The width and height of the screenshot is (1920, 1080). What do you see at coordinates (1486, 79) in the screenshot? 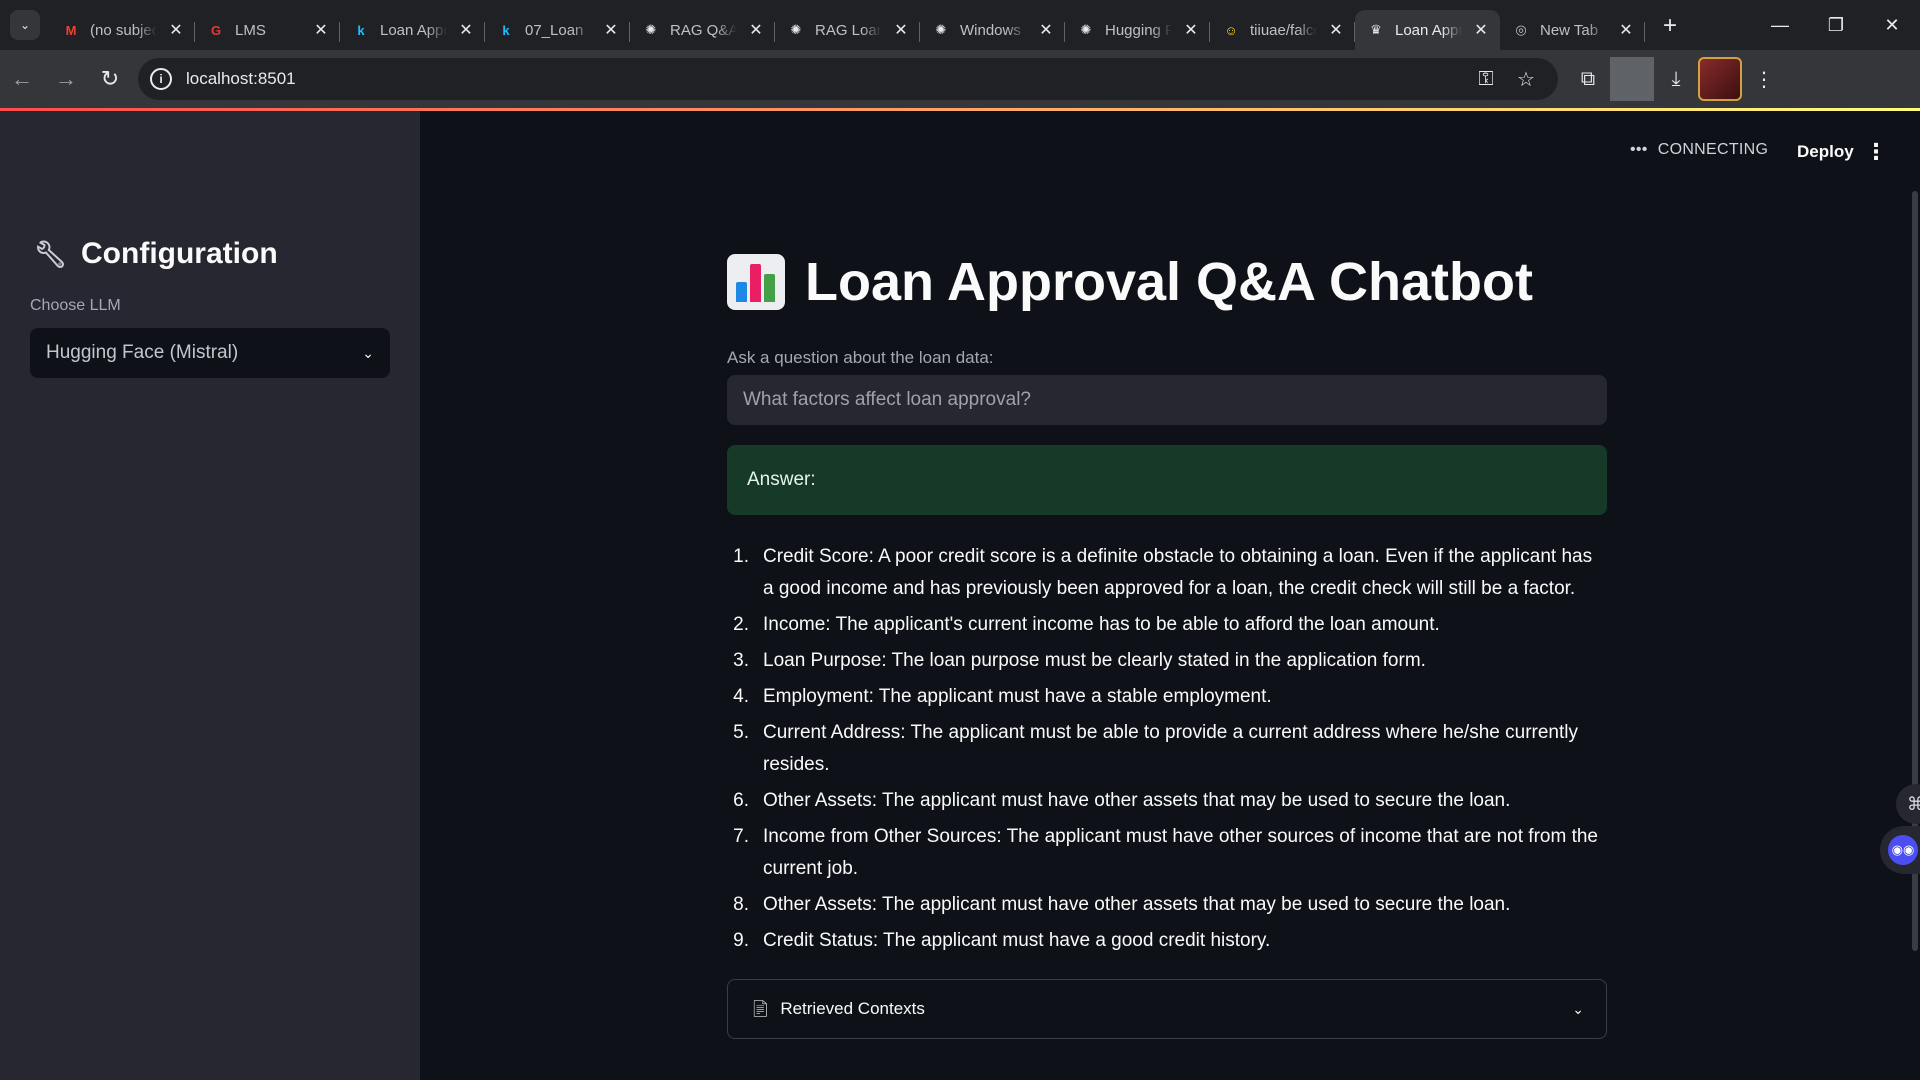
I see `key-icon: ⚿` at bounding box center [1486, 79].